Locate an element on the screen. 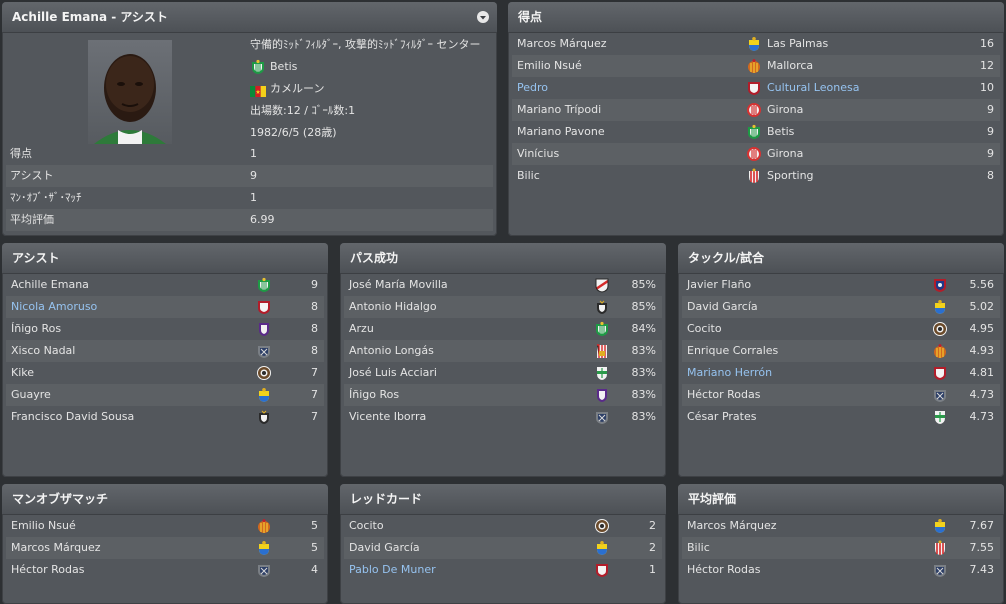 Image resolution: width=1006 pixels, height=604 pixels. player-name: Emilio Nsué is located at coordinates (43, 526).